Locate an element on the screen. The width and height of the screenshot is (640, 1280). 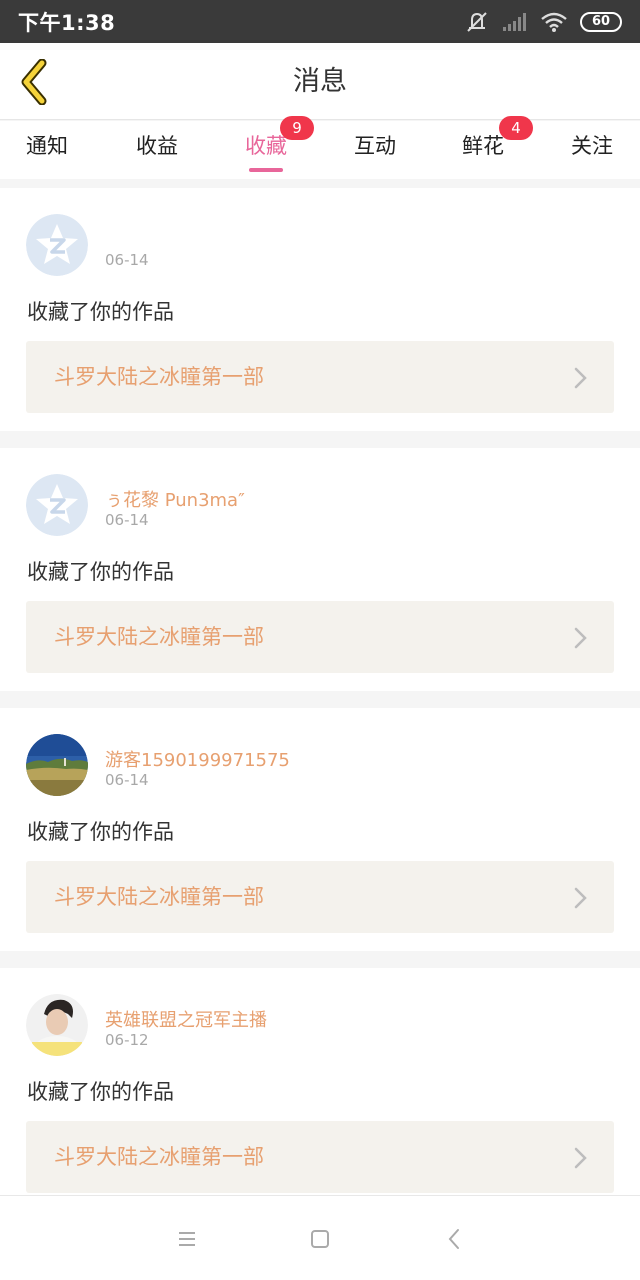
date: 06-12 is located at coordinates (127, 1040).